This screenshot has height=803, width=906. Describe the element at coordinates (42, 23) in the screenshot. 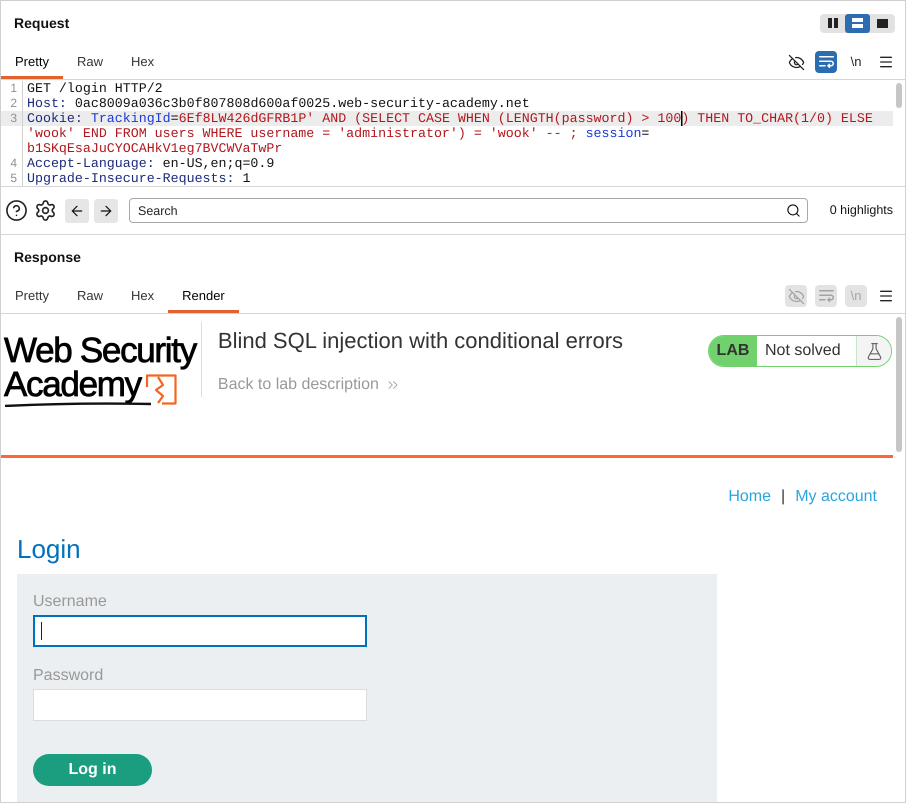

I see `panel-title: Request` at that location.